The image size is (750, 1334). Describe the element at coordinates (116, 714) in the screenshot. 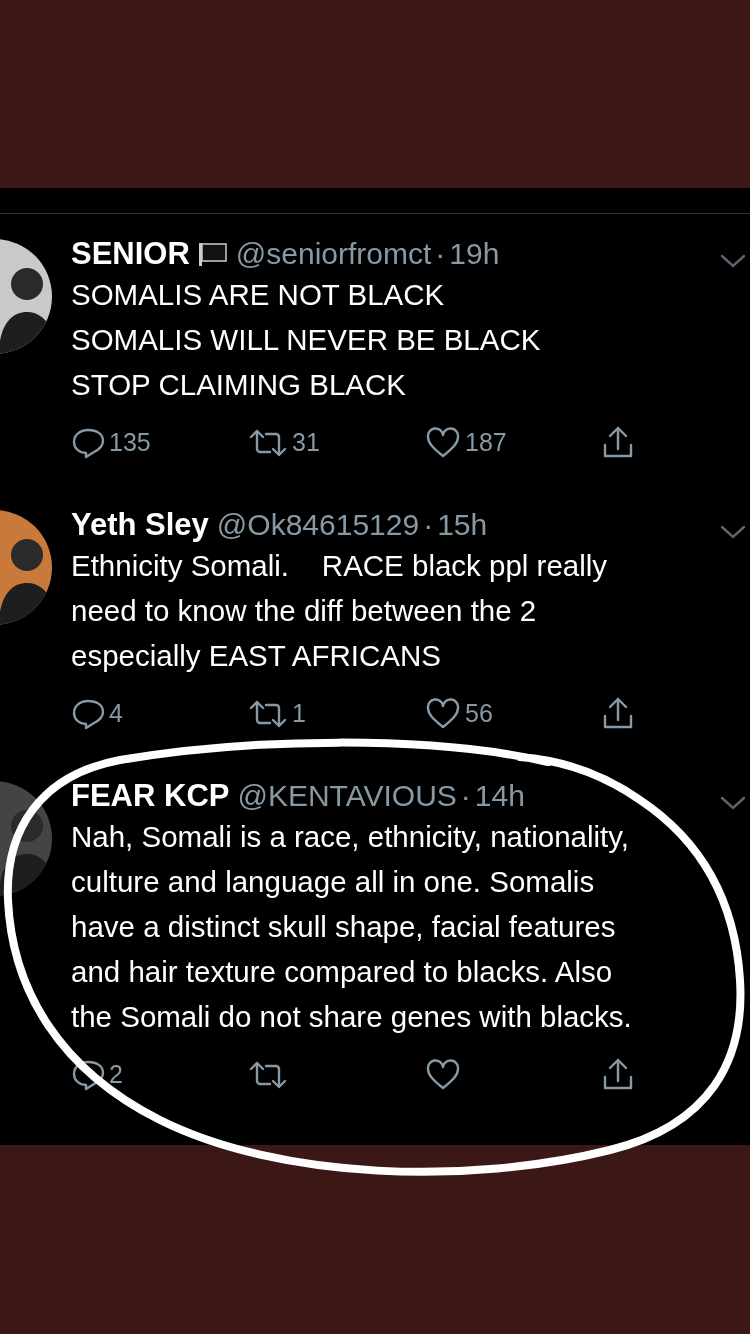

I see `reply-count: 4` at that location.